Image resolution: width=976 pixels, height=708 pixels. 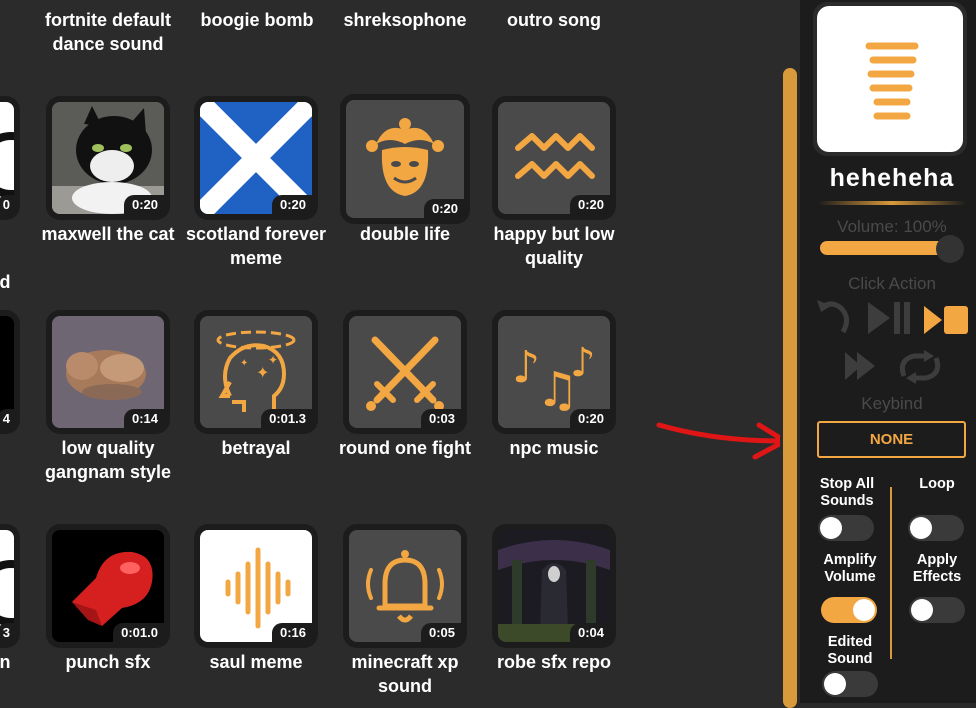 I want to click on sound-label: fortnite default dance sound, so click(x=108, y=32).